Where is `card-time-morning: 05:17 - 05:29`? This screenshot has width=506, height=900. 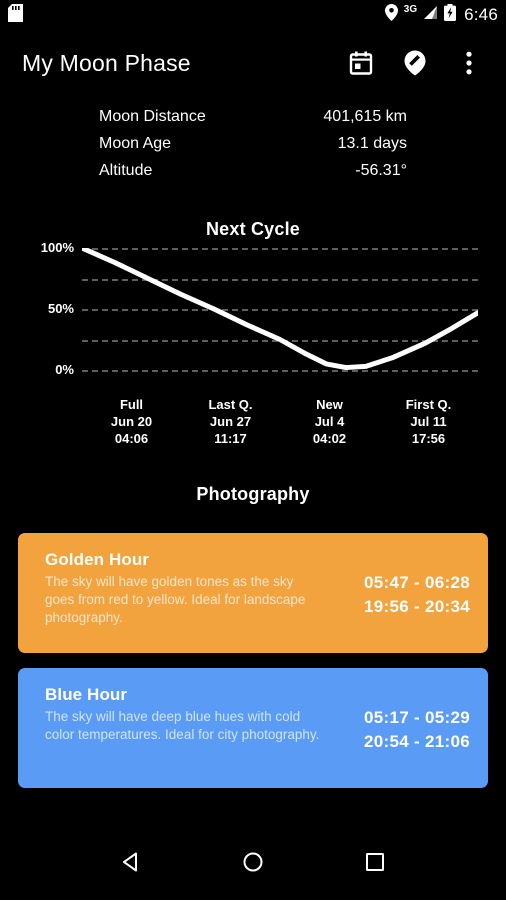 card-time-morning: 05:17 - 05:29 is located at coordinates (417, 717).